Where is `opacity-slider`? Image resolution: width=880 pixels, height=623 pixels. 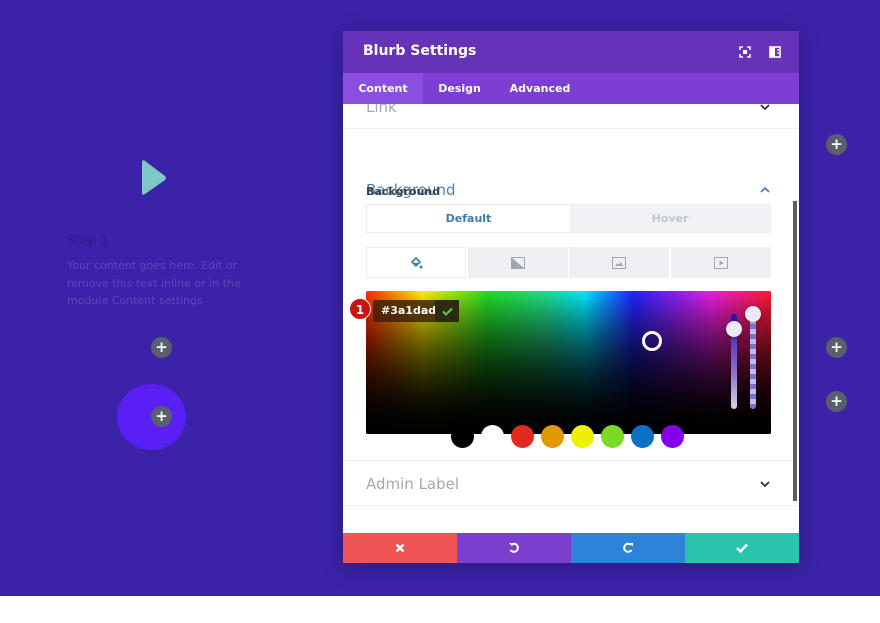
opacity-slider is located at coordinates (753, 361).